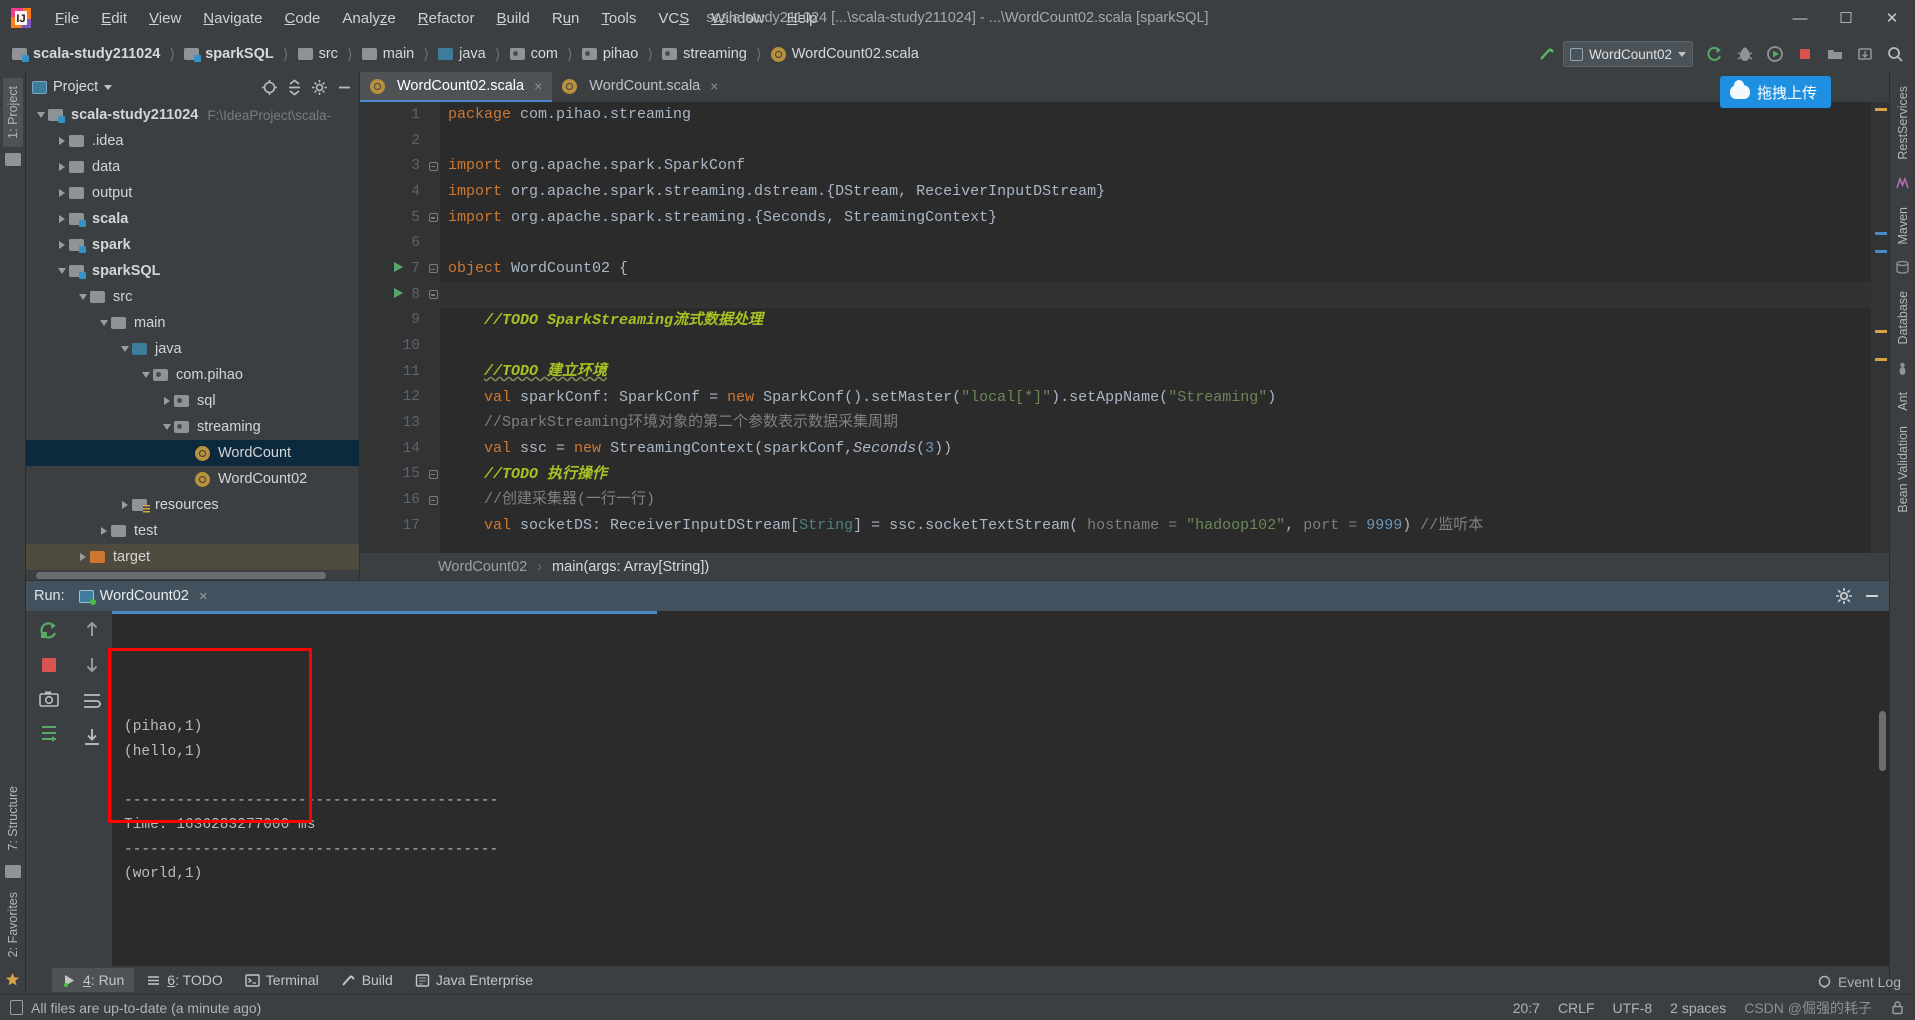 This screenshot has height=1020, width=1915. What do you see at coordinates (618, 18) in the screenshot?
I see `menu-tools: Tools` at bounding box center [618, 18].